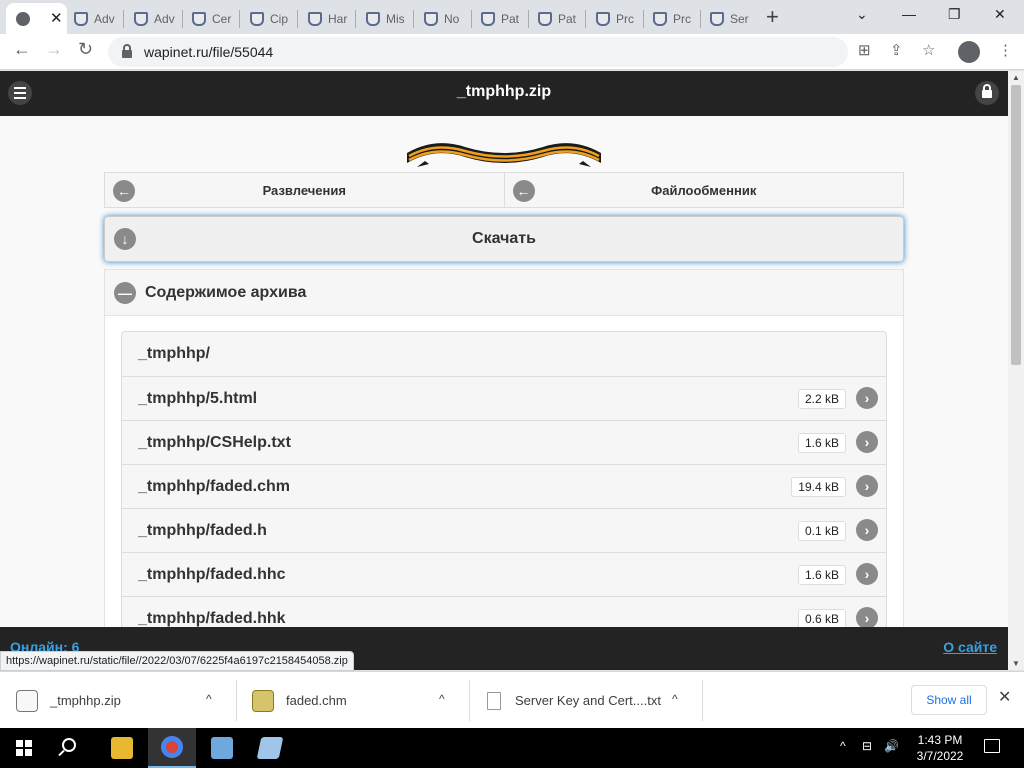 Image resolution: width=1024 pixels, height=768 pixels. Describe the element at coordinates (304, 190) in the screenshot. I see `nav-link-entertainment: ← Развлечения` at that location.